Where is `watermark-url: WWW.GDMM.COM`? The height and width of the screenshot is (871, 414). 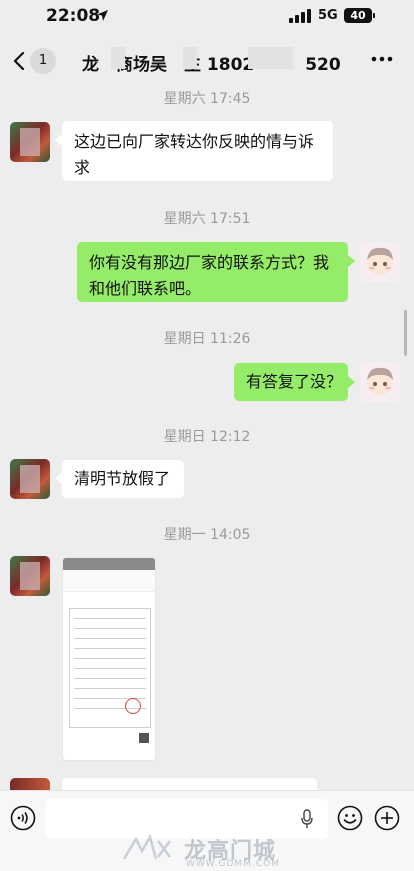
watermark-url: WWW.GDMM.COM is located at coordinates (233, 864).